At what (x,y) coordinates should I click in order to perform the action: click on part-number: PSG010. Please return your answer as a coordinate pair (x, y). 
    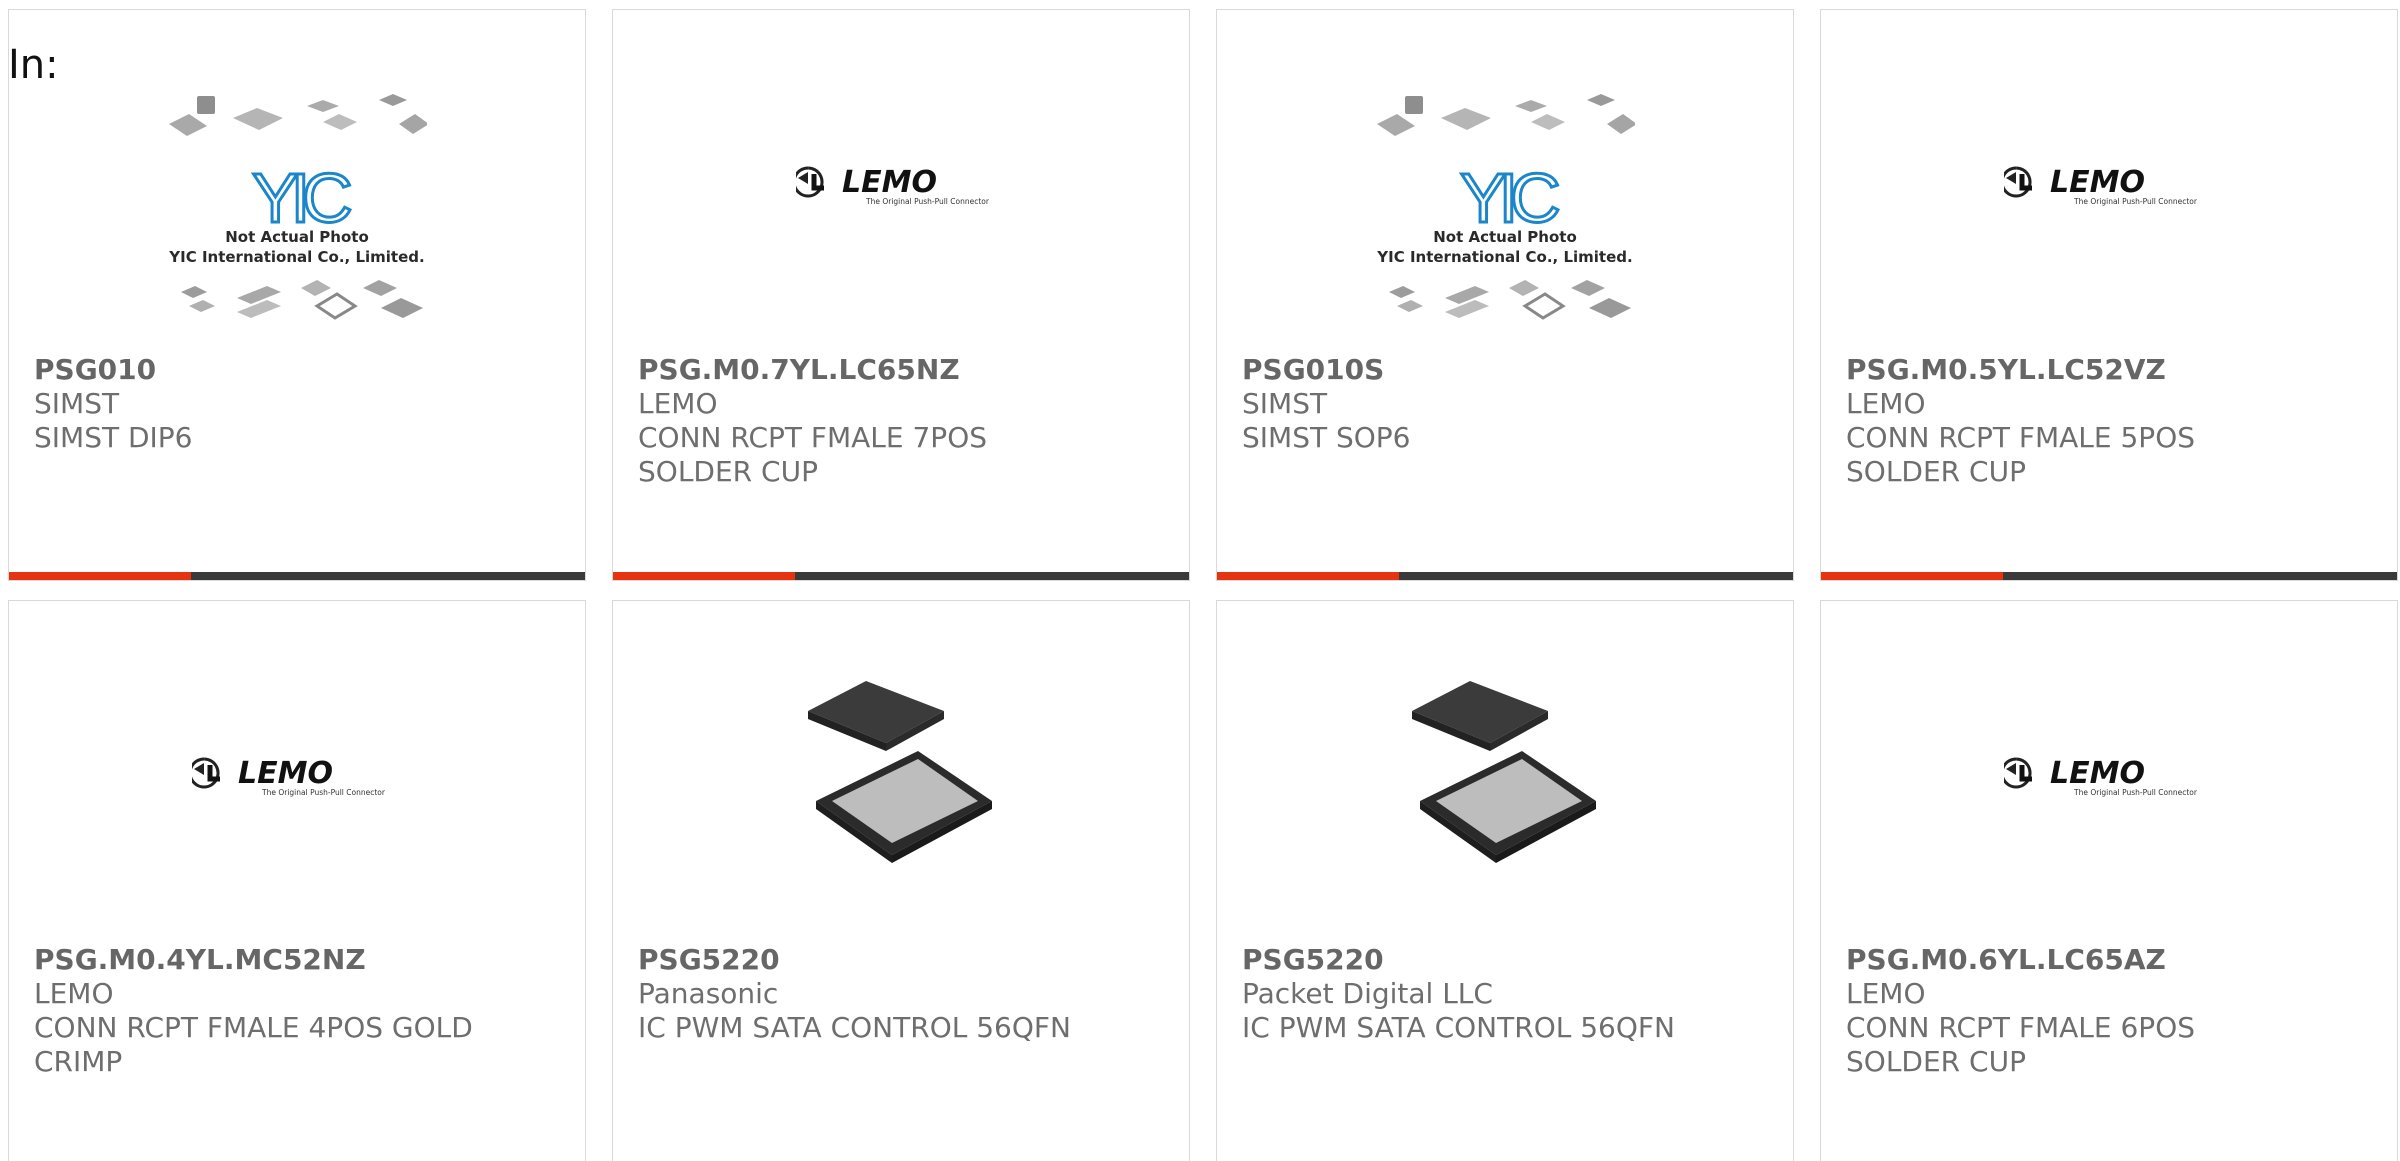
    Looking at the image, I should click on (299, 370).